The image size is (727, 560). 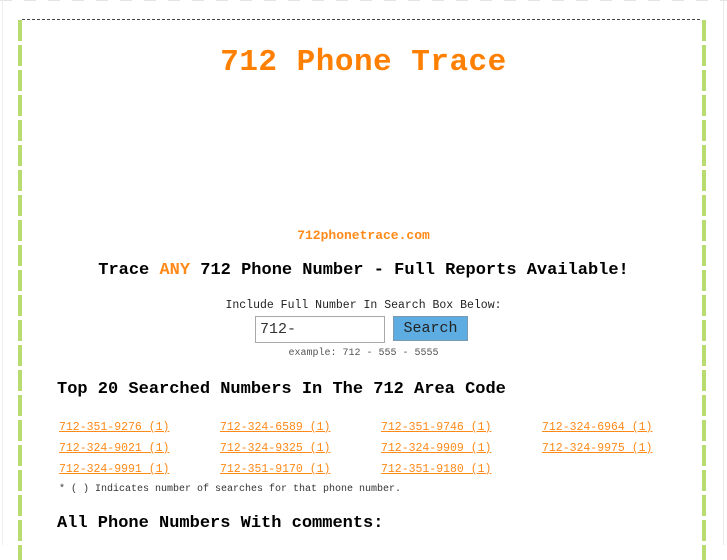 What do you see at coordinates (300, 449) in the screenshot?
I see `phone-number-link: 712-324-9325 (1)` at bounding box center [300, 449].